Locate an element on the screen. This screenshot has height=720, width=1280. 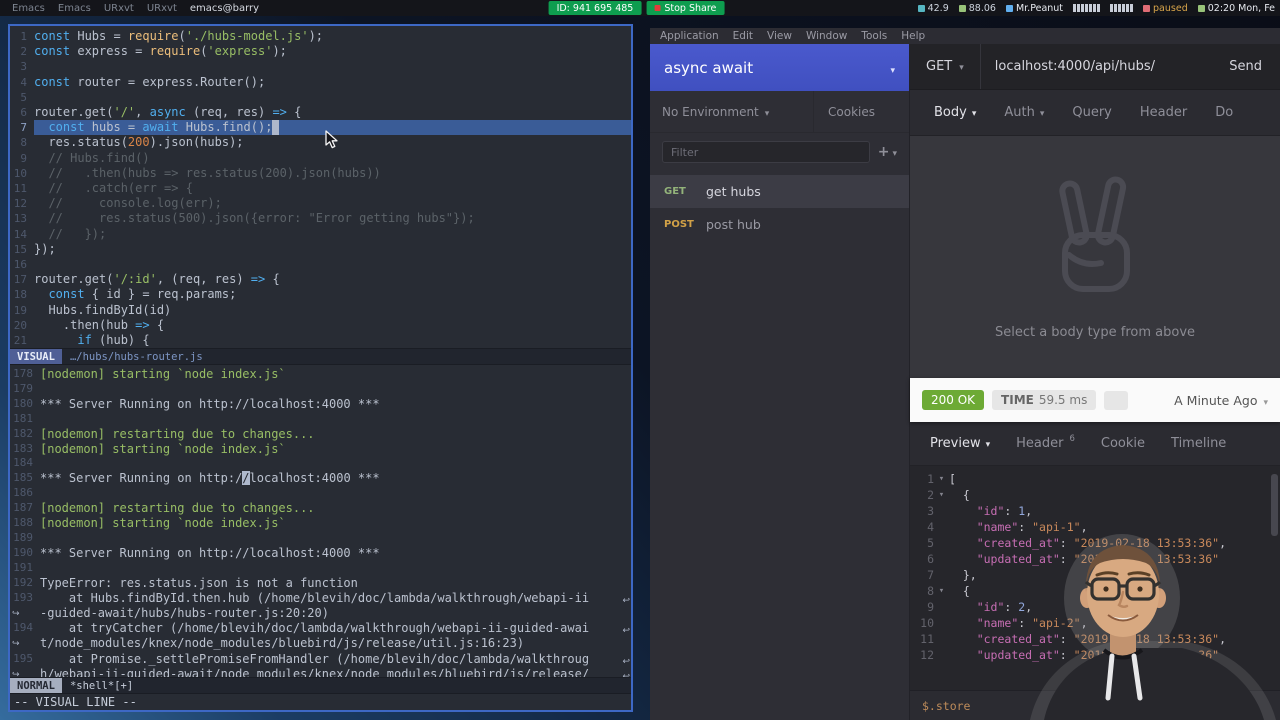
tray-icon is located at coordinates (1147, 8).